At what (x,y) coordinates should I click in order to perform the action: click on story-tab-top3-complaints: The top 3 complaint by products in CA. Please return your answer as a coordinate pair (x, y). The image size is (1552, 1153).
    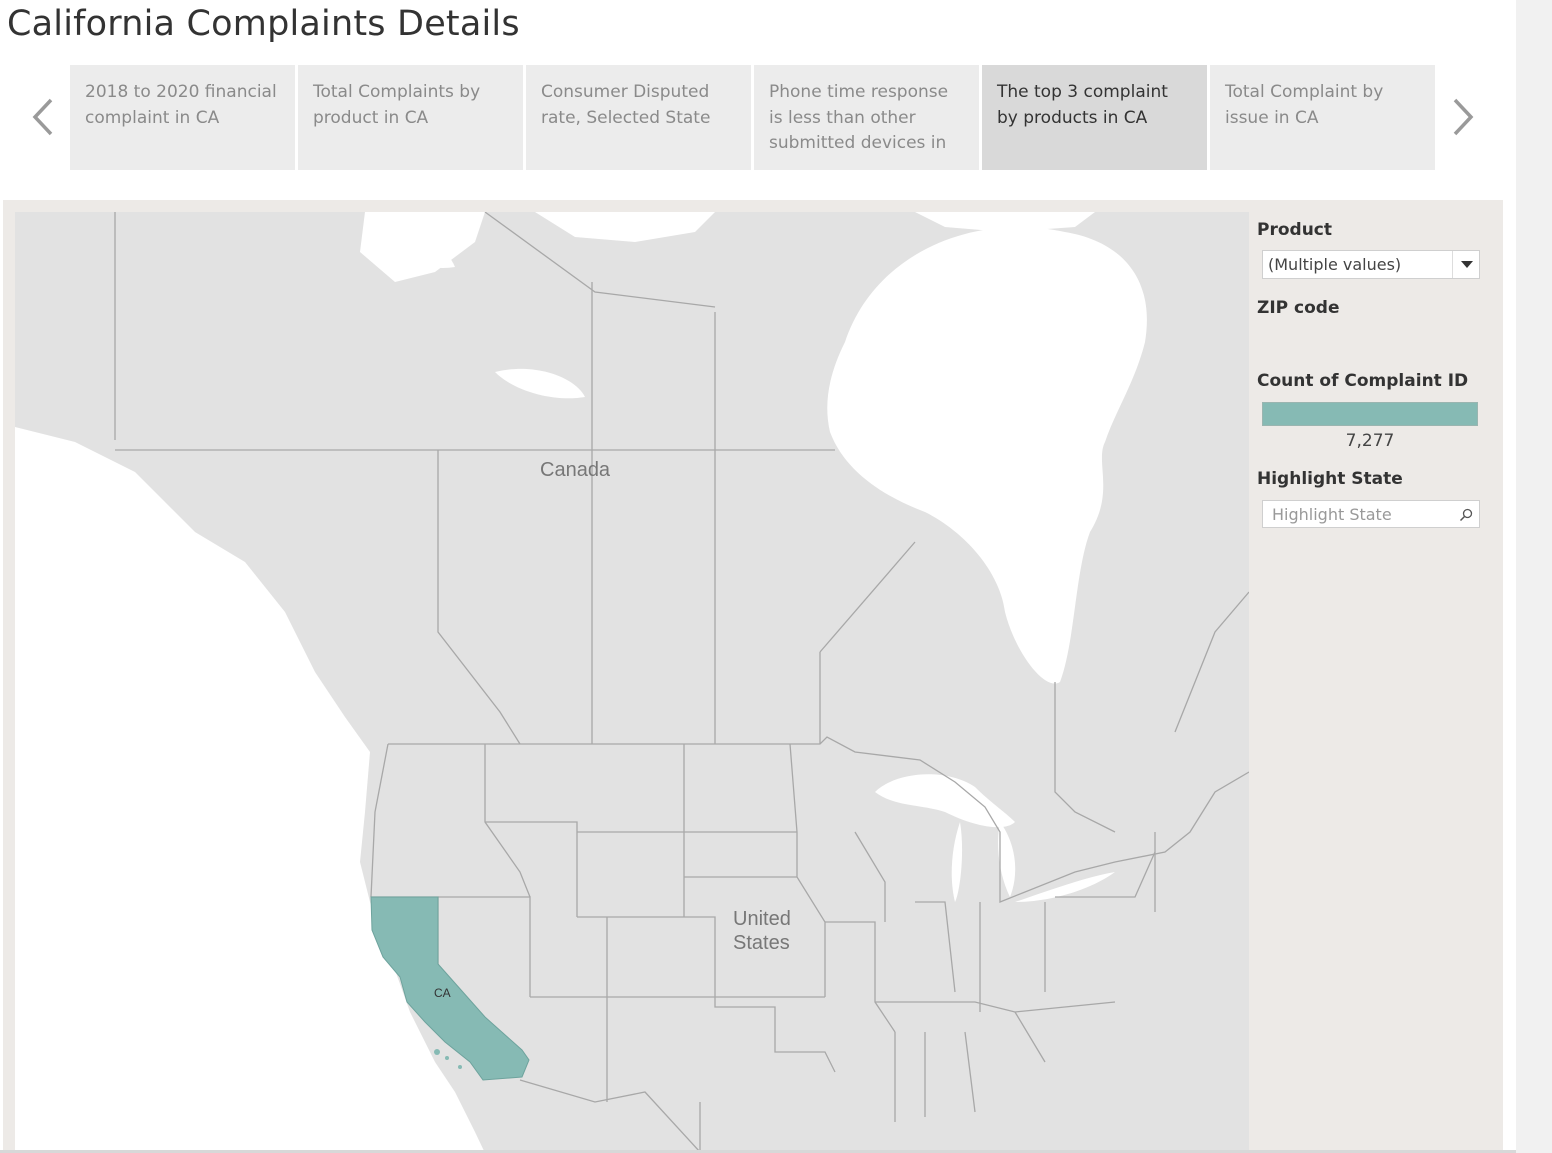
    Looking at the image, I should click on (1094, 117).